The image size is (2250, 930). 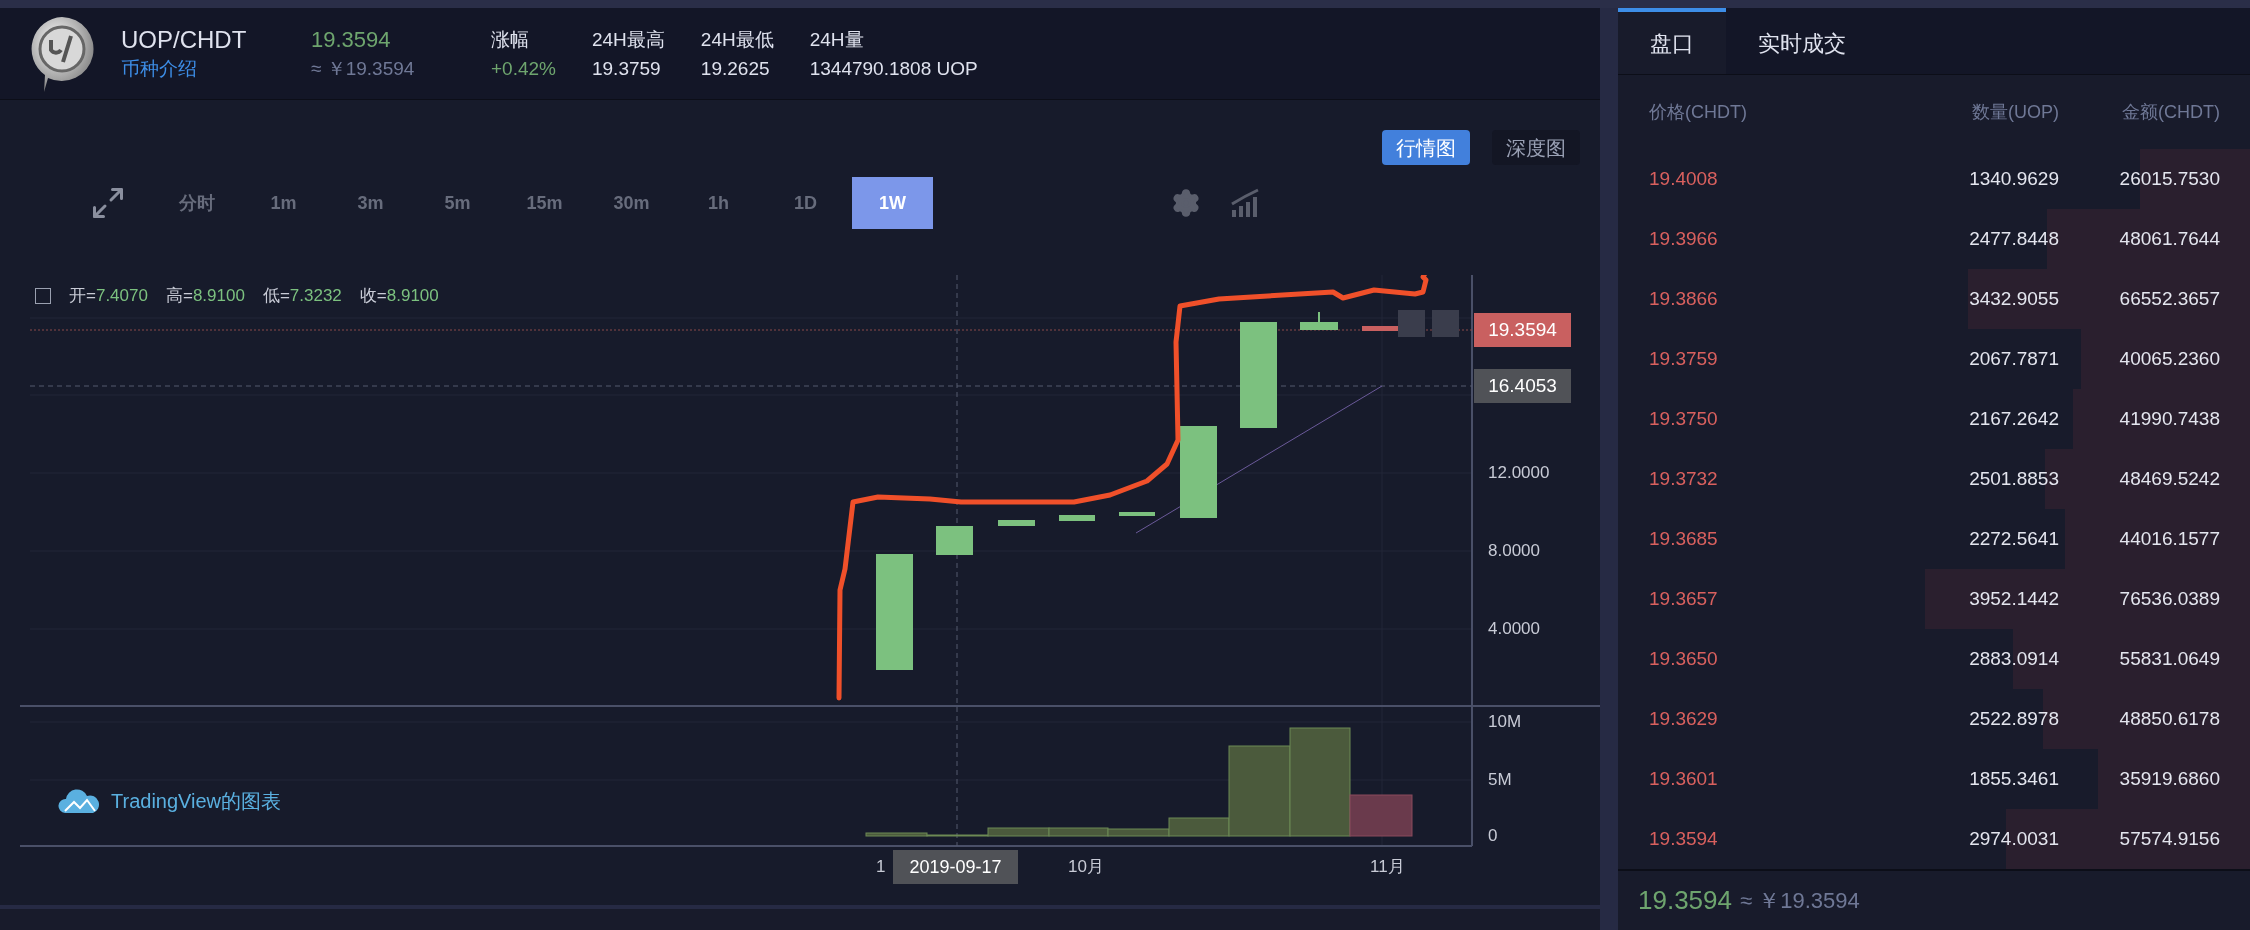 What do you see at coordinates (1514, 551) in the screenshot?
I see `price-axis-label: 8.0000` at bounding box center [1514, 551].